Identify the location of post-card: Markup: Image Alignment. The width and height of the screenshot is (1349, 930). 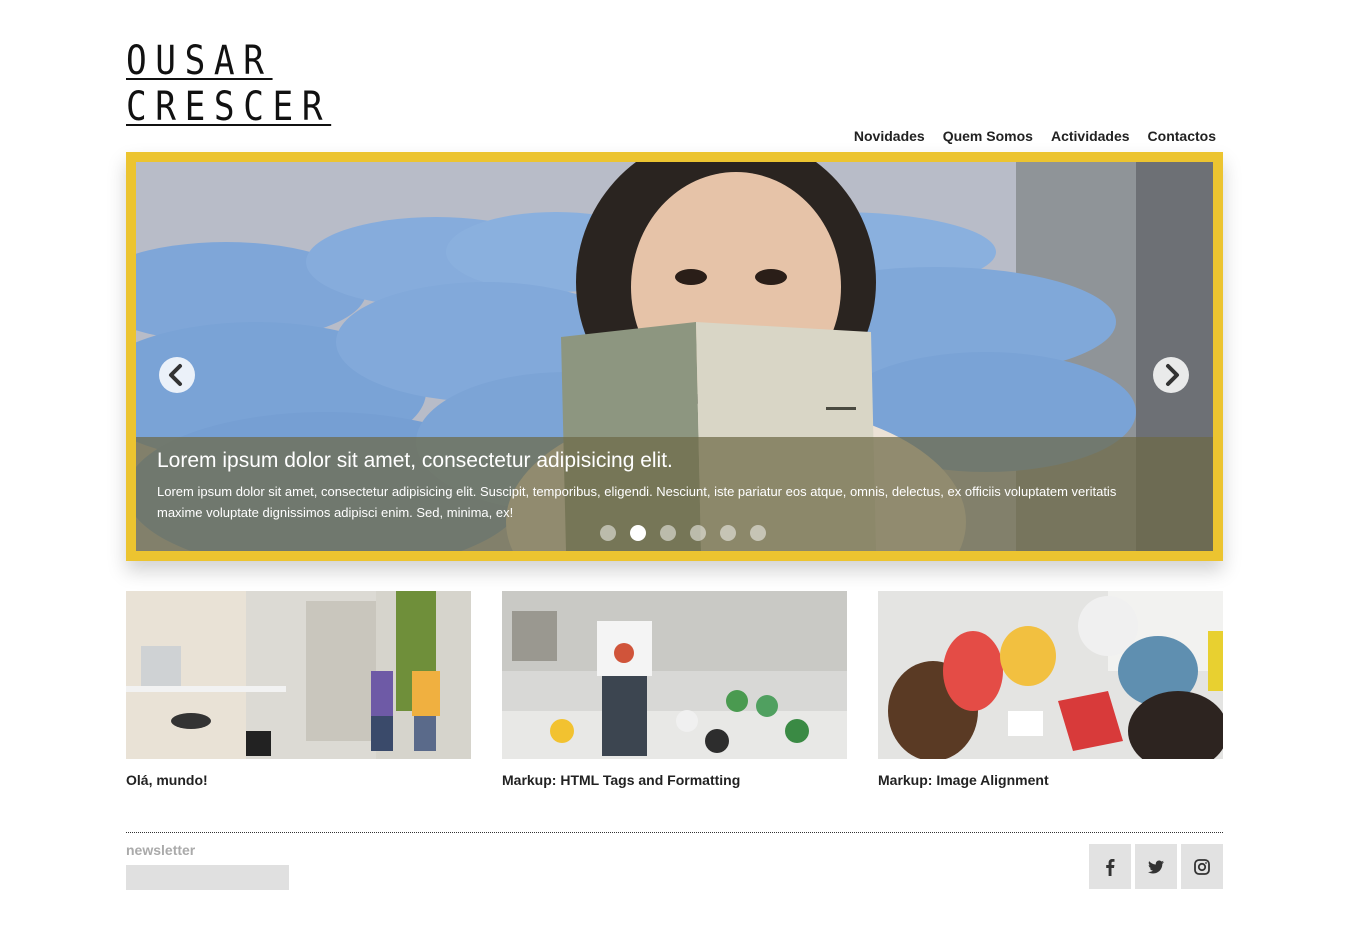
(1050, 689).